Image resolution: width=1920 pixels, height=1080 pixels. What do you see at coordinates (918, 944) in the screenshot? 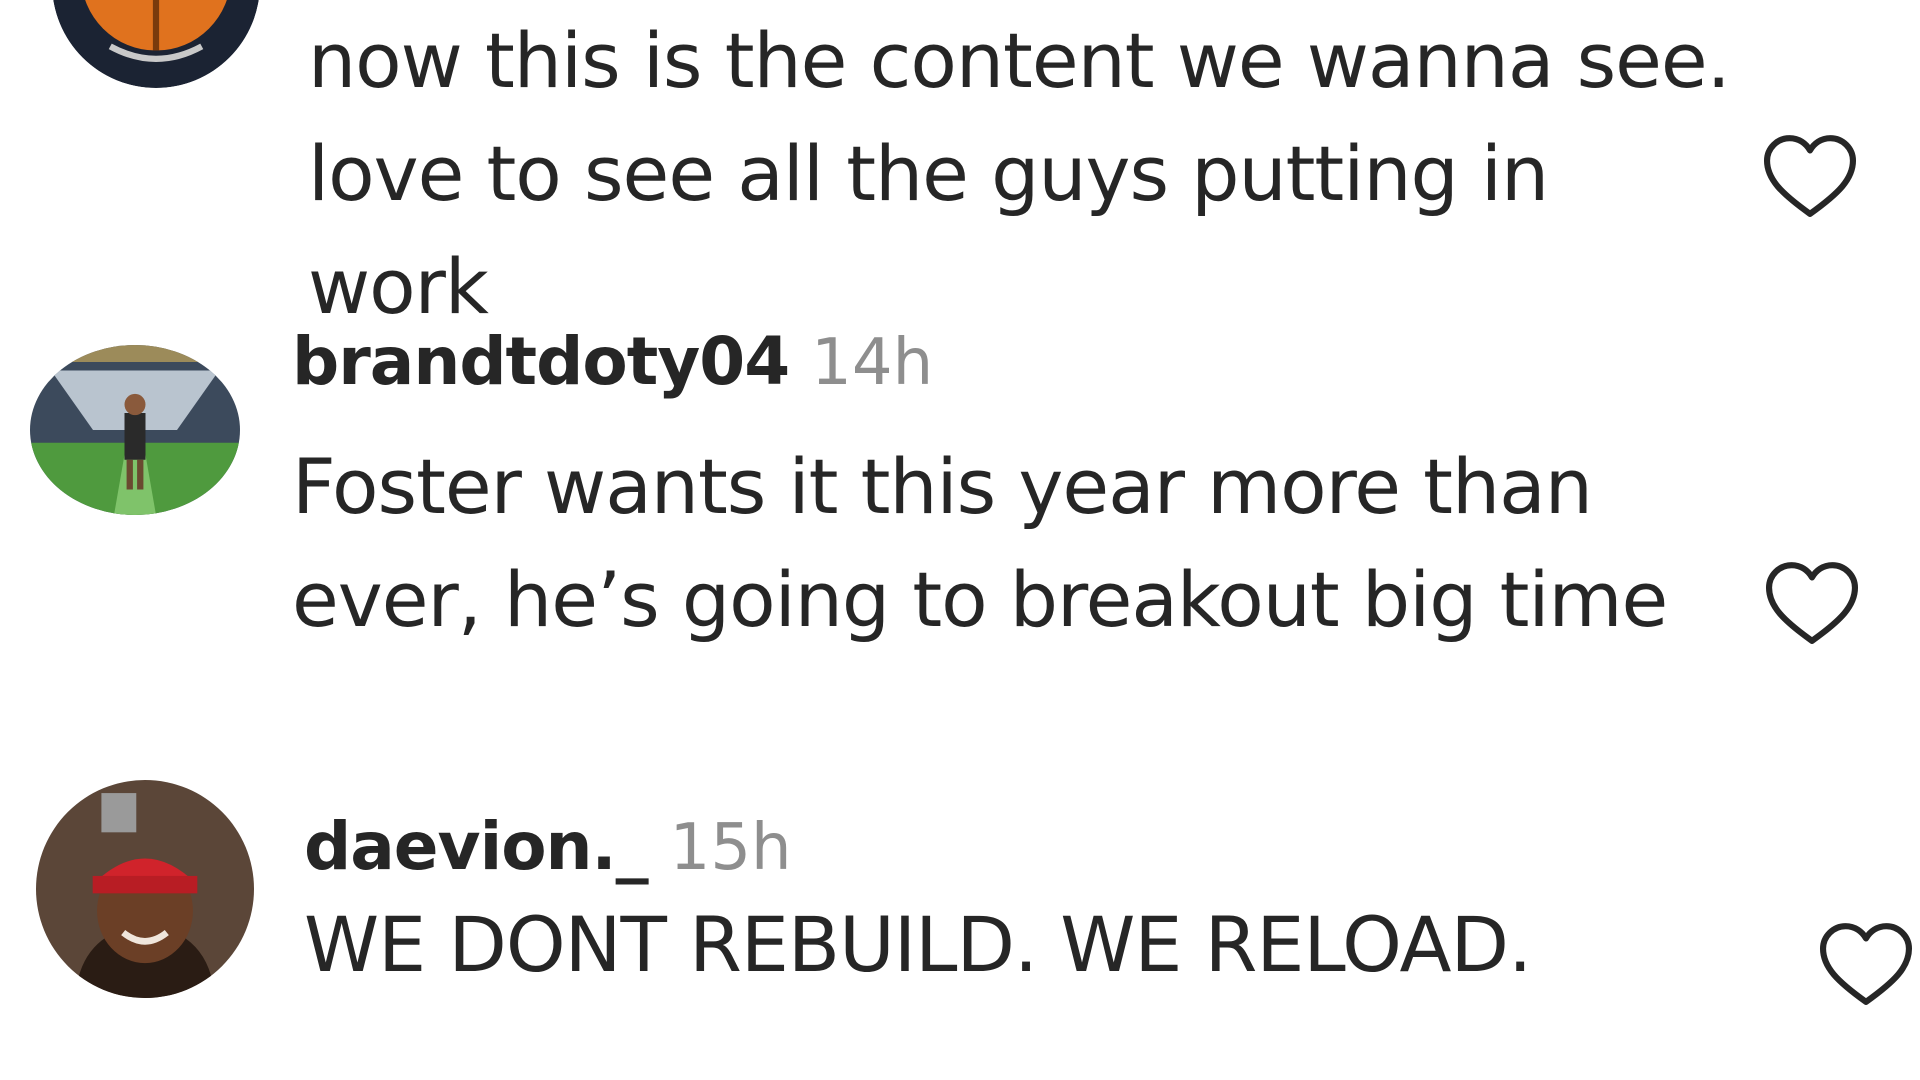
I see `comment-text: WE DONT REBUILD. WE RELOAD.` at bounding box center [918, 944].